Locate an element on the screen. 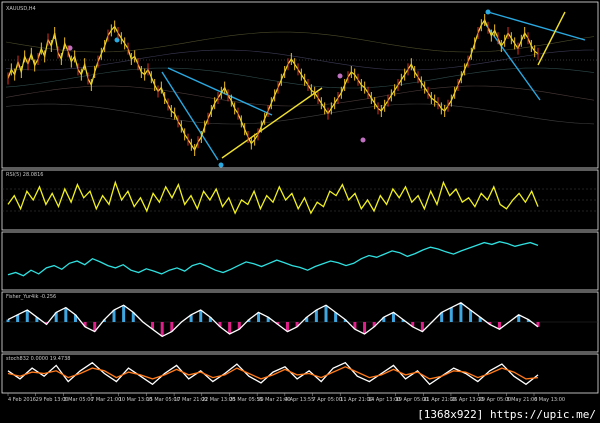 This screenshot has height=423, width=600. panel-frame-bands is located at coordinates (300, 261).